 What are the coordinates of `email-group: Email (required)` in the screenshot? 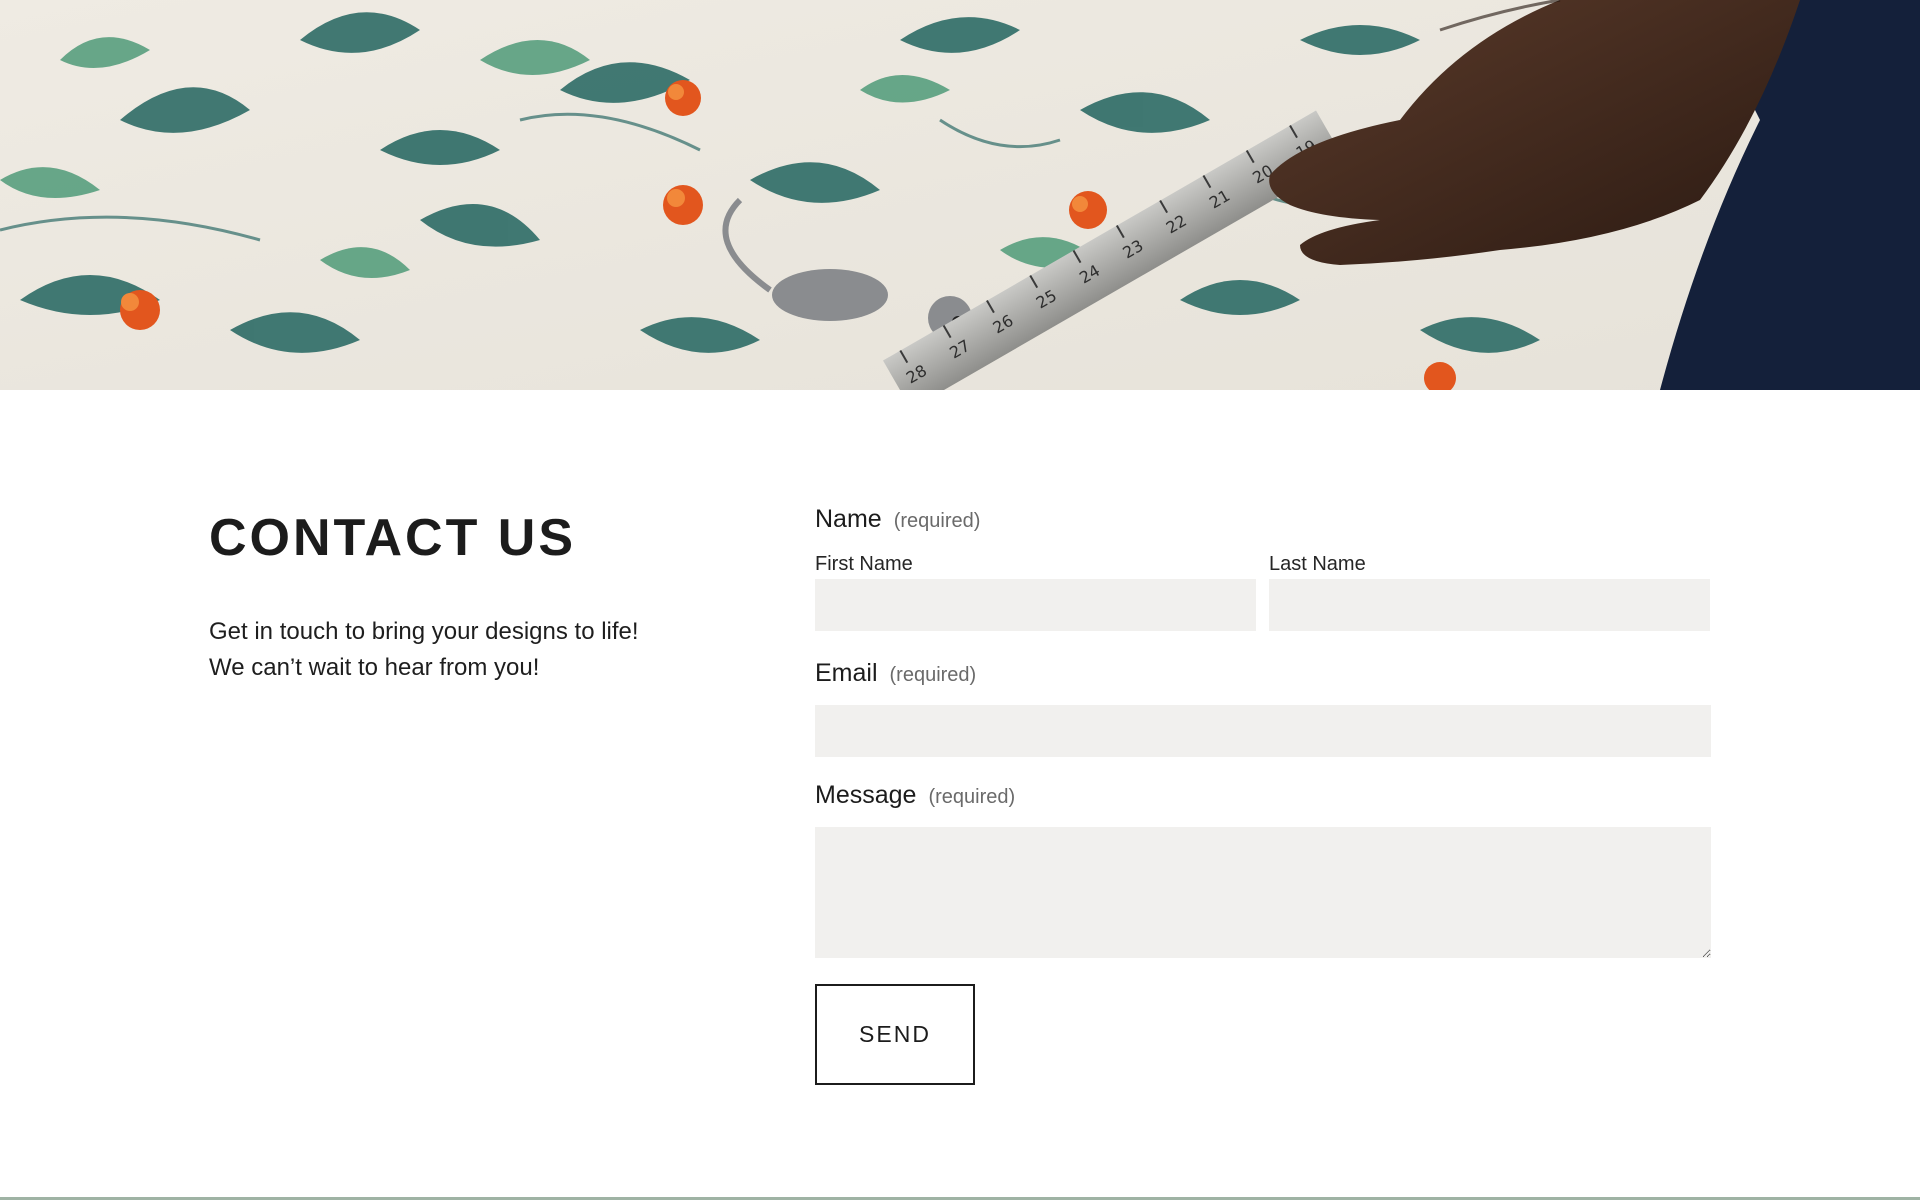 It's located at (1263, 708).